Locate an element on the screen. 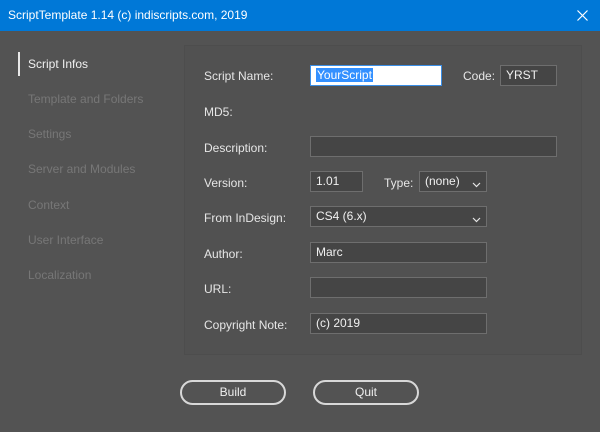  type-value: (none) is located at coordinates (442, 181).